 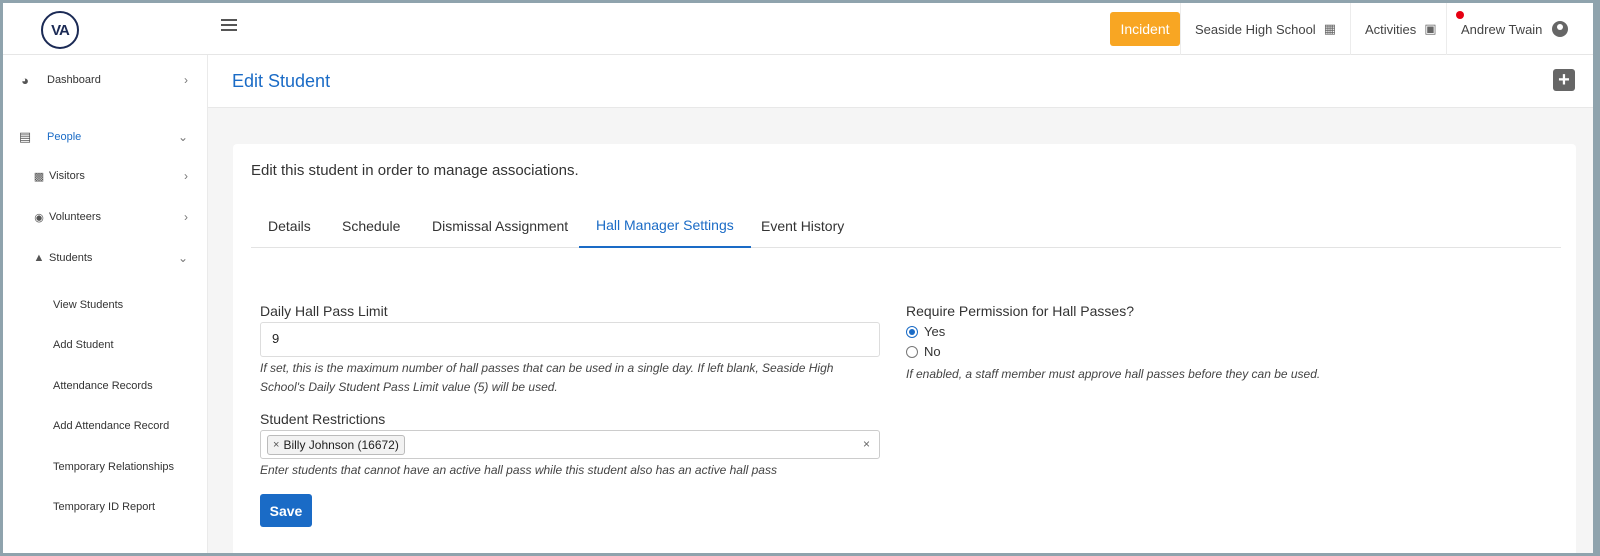 I want to click on menu-toggle-icon, so click(x=229, y=26).